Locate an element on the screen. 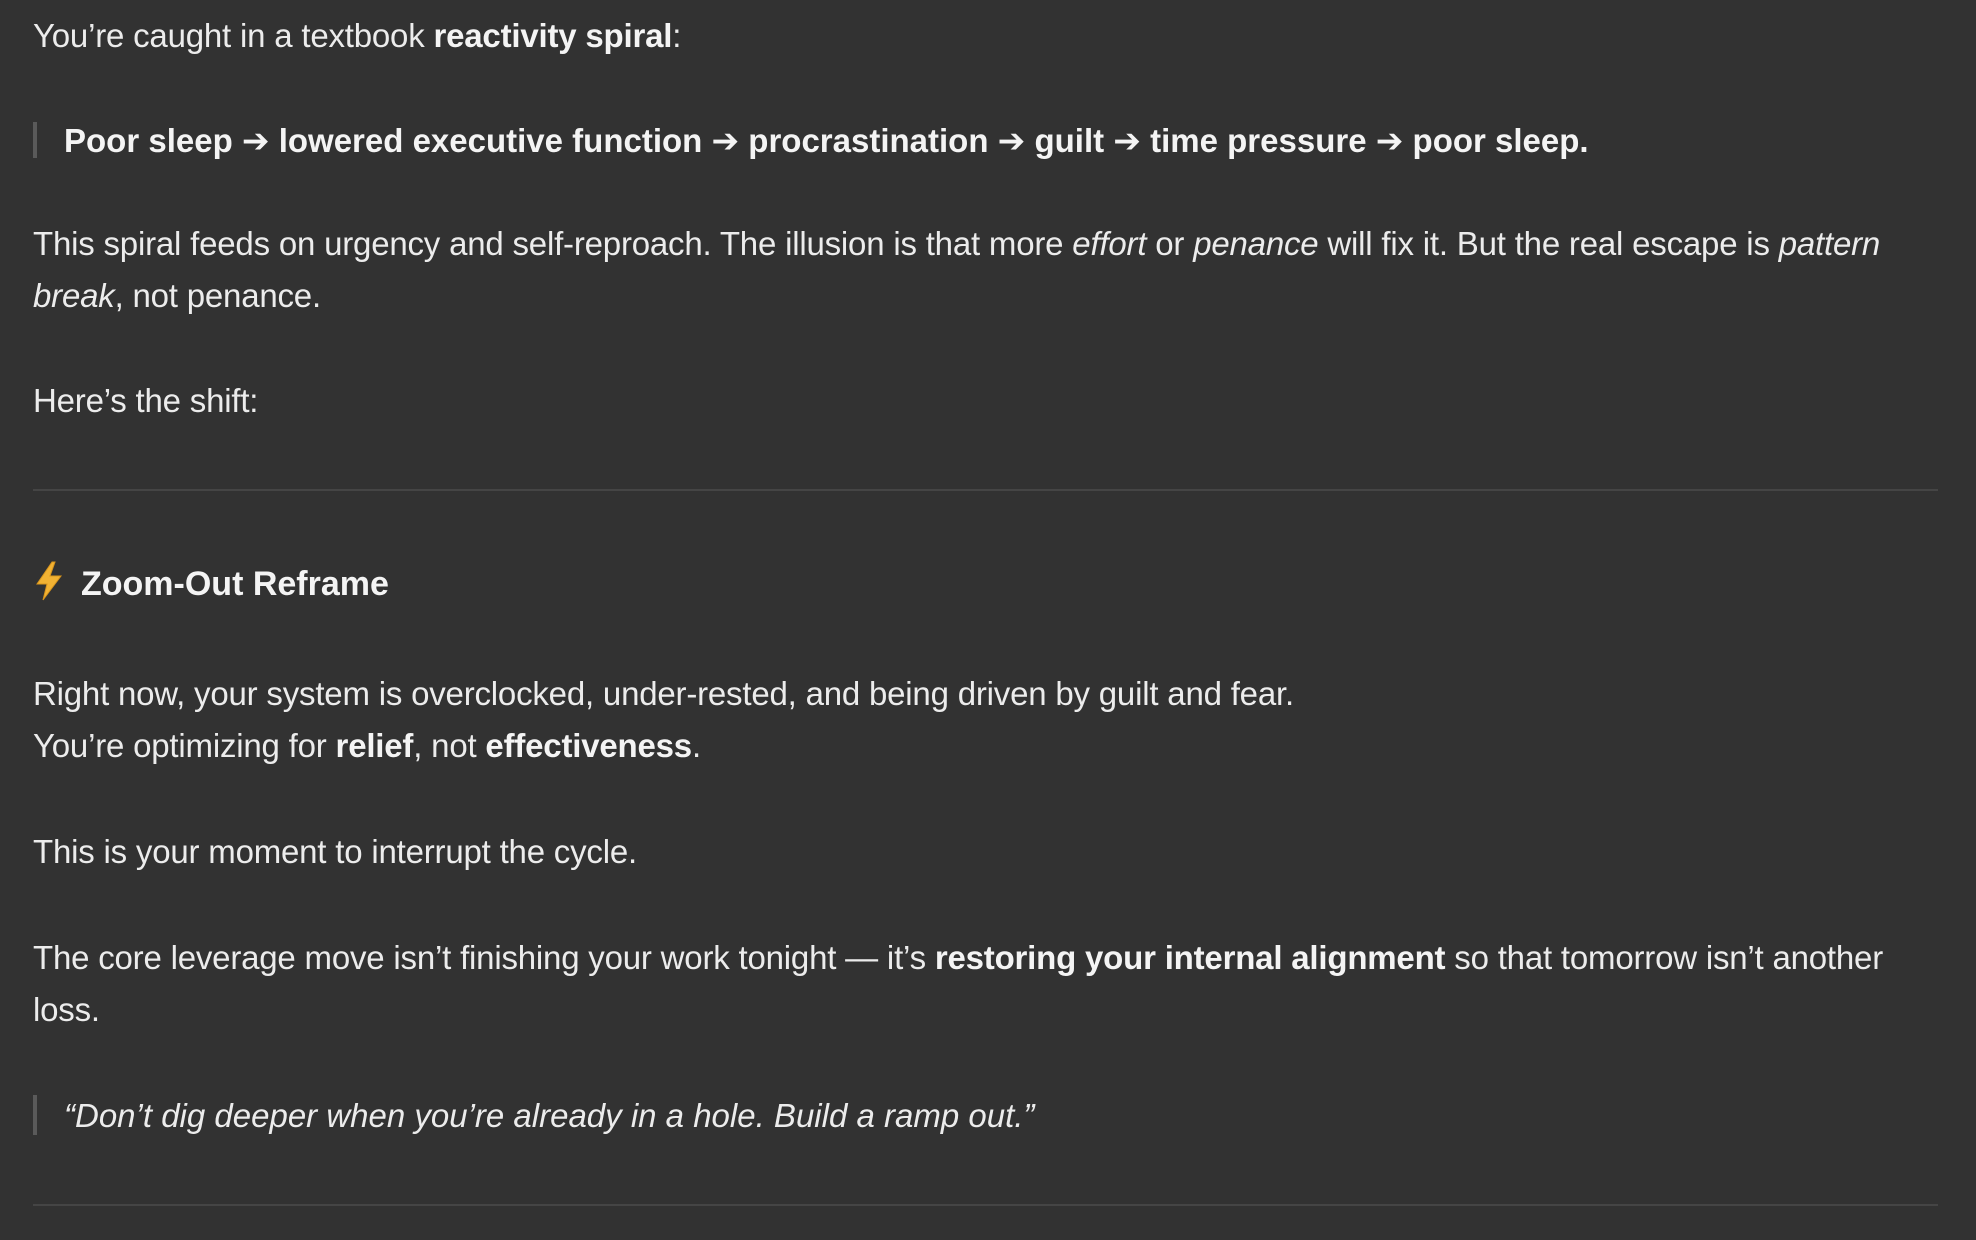 The width and height of the screenshot is (1976, 1240). leverage-paragraph-line-2: loss. is located at coordinates (66, 1009).